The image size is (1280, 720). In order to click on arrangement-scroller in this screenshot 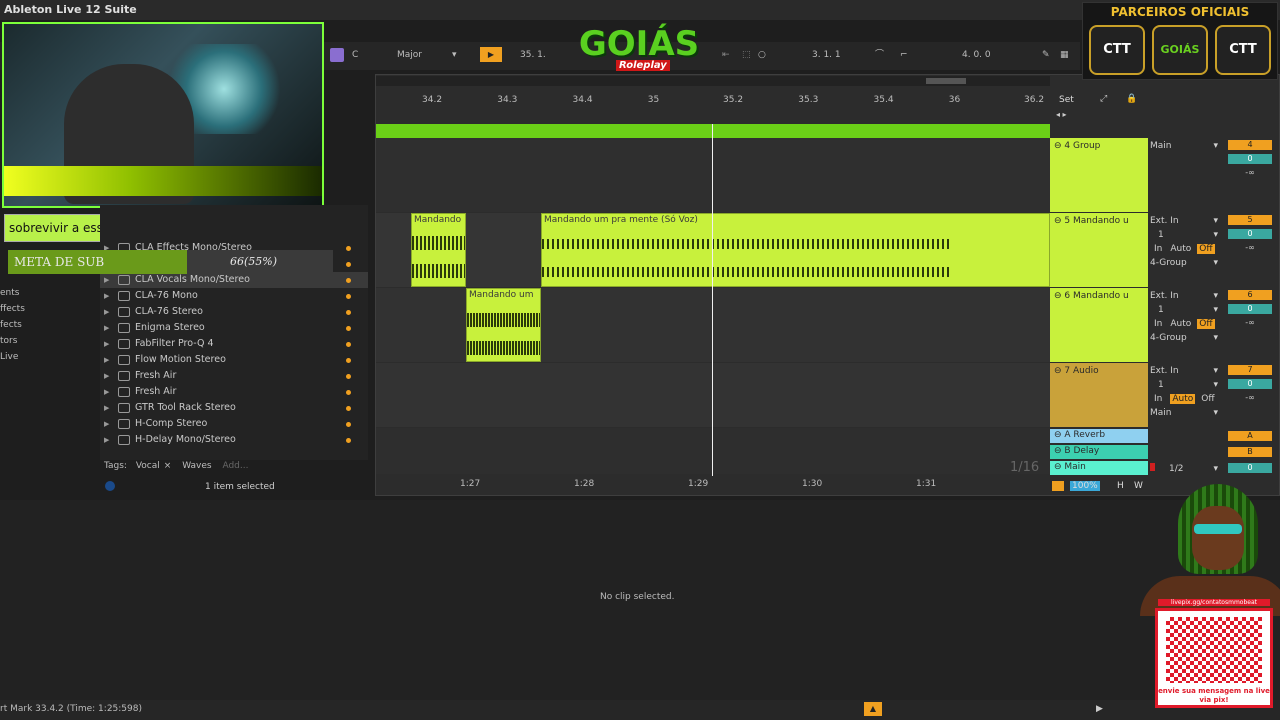, I will do `click(713, 81)`.